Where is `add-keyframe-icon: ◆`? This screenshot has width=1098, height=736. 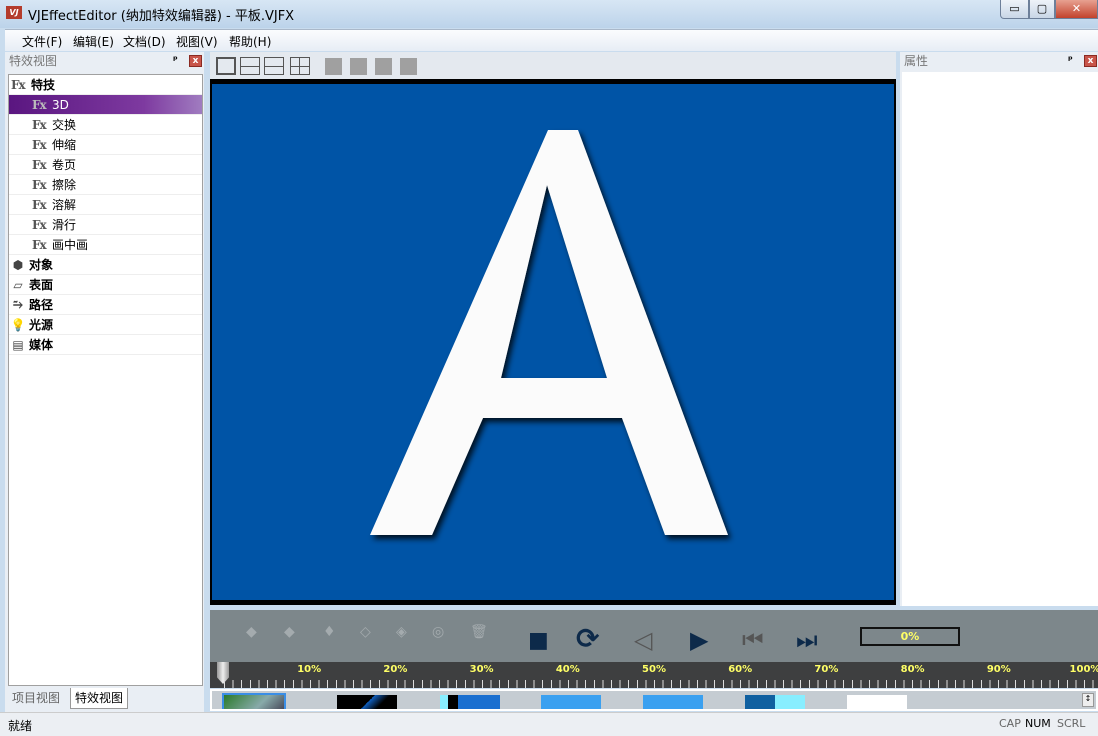
add-keyframe-icon: ◆ is located at coordinates (251, 632).